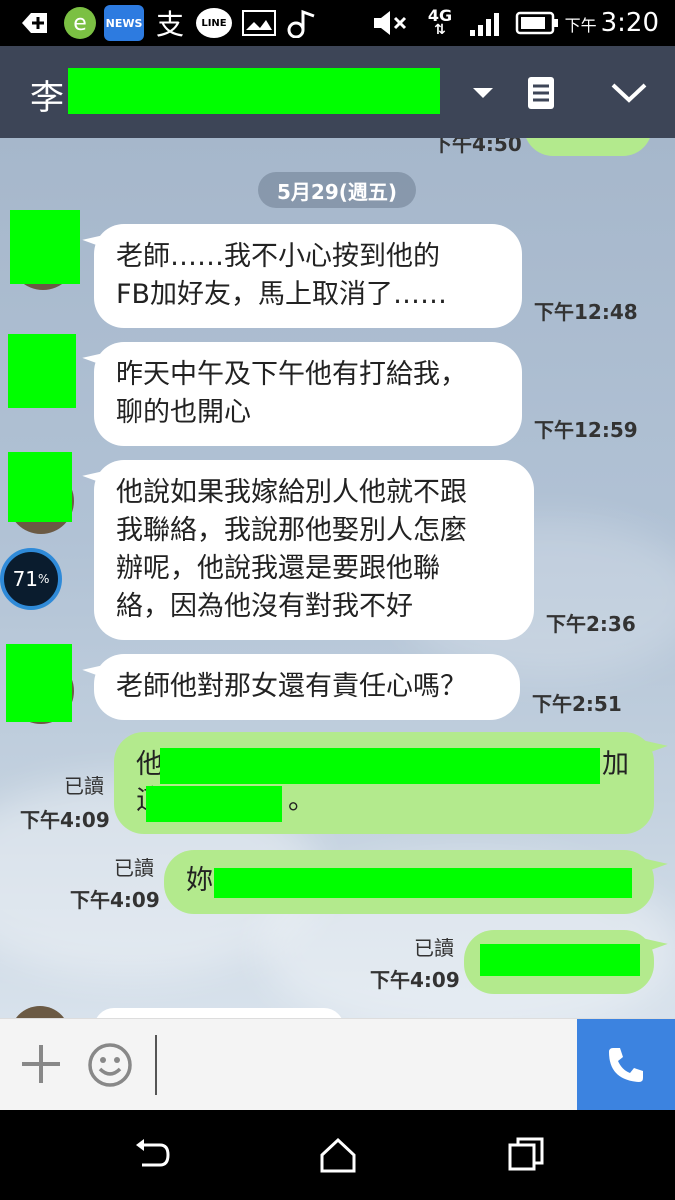  Describe the element at coordinates (586, 312) in the screenshot. I see `message-time: 下午12:48` at that location.